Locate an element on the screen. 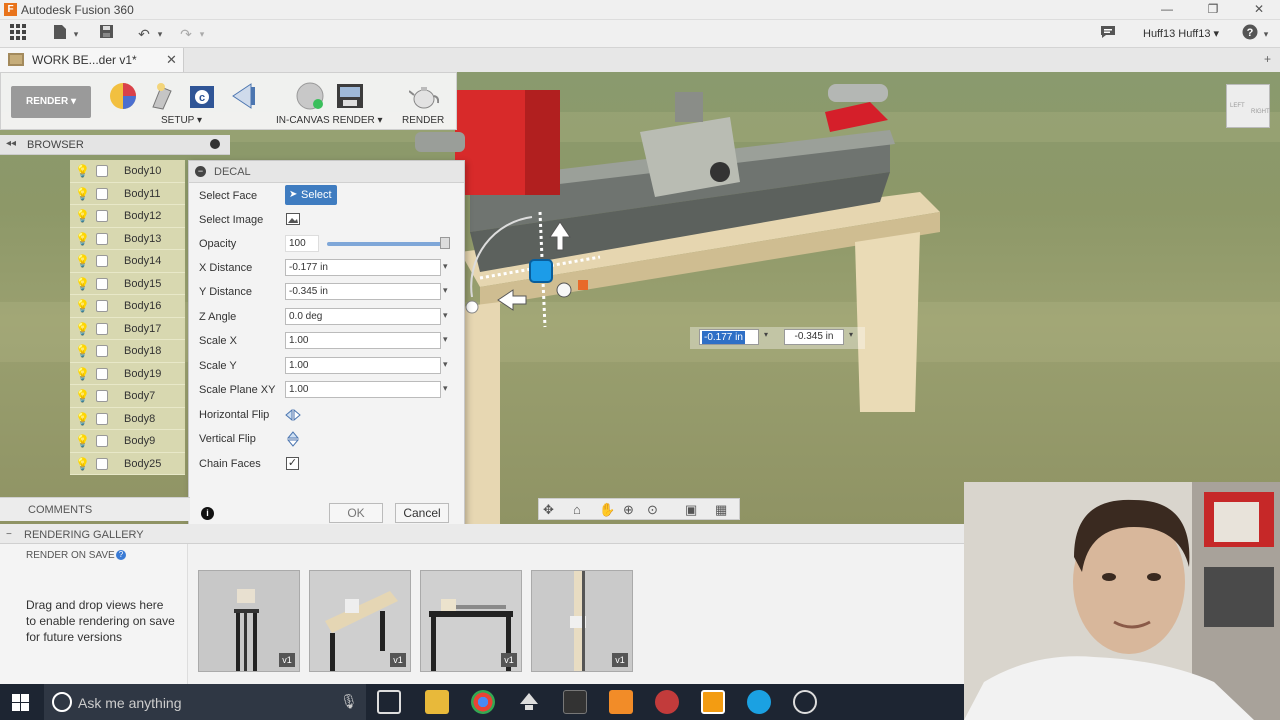 Image resolution: width=1280 pixels, height=720 pixels. notifications-icon is located at coordinates (1108, 34).